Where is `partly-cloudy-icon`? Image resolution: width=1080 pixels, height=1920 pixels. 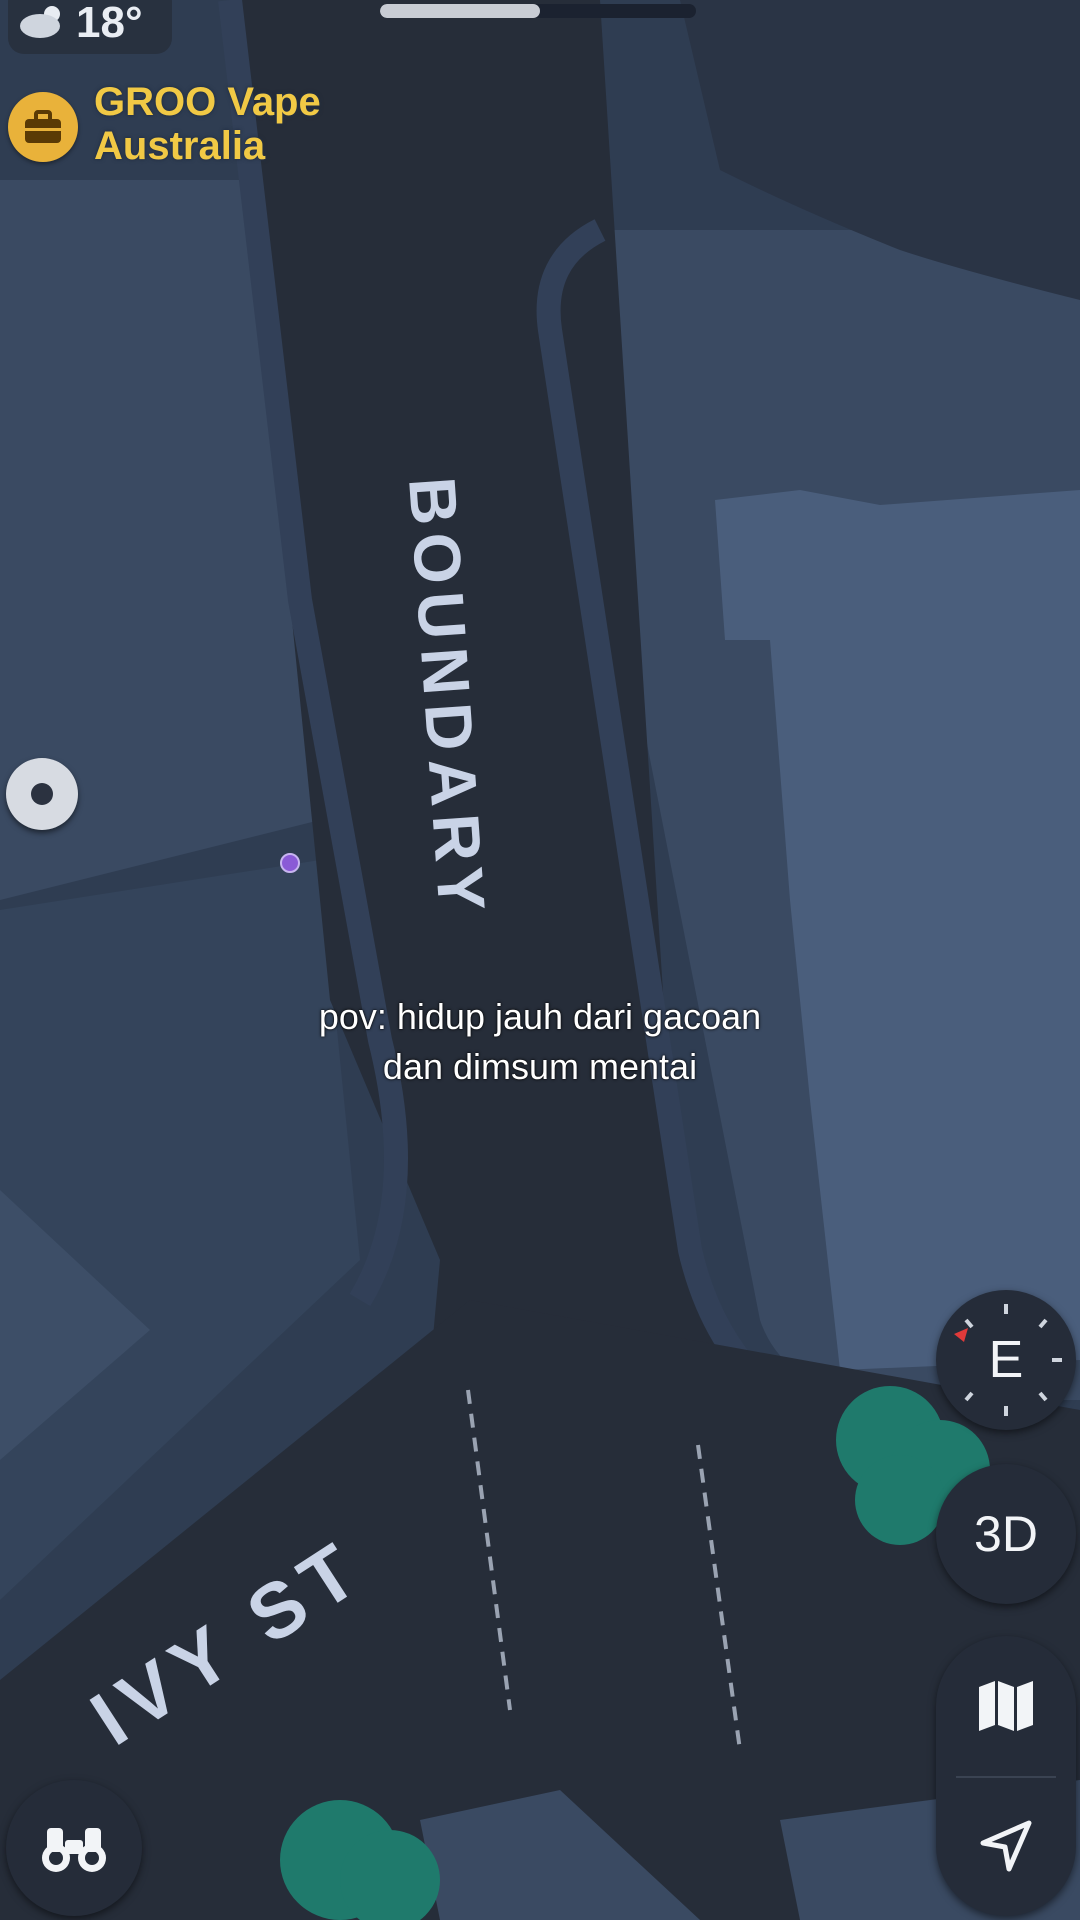 partly-cloudy-icon is located at coordinates (40, 22).